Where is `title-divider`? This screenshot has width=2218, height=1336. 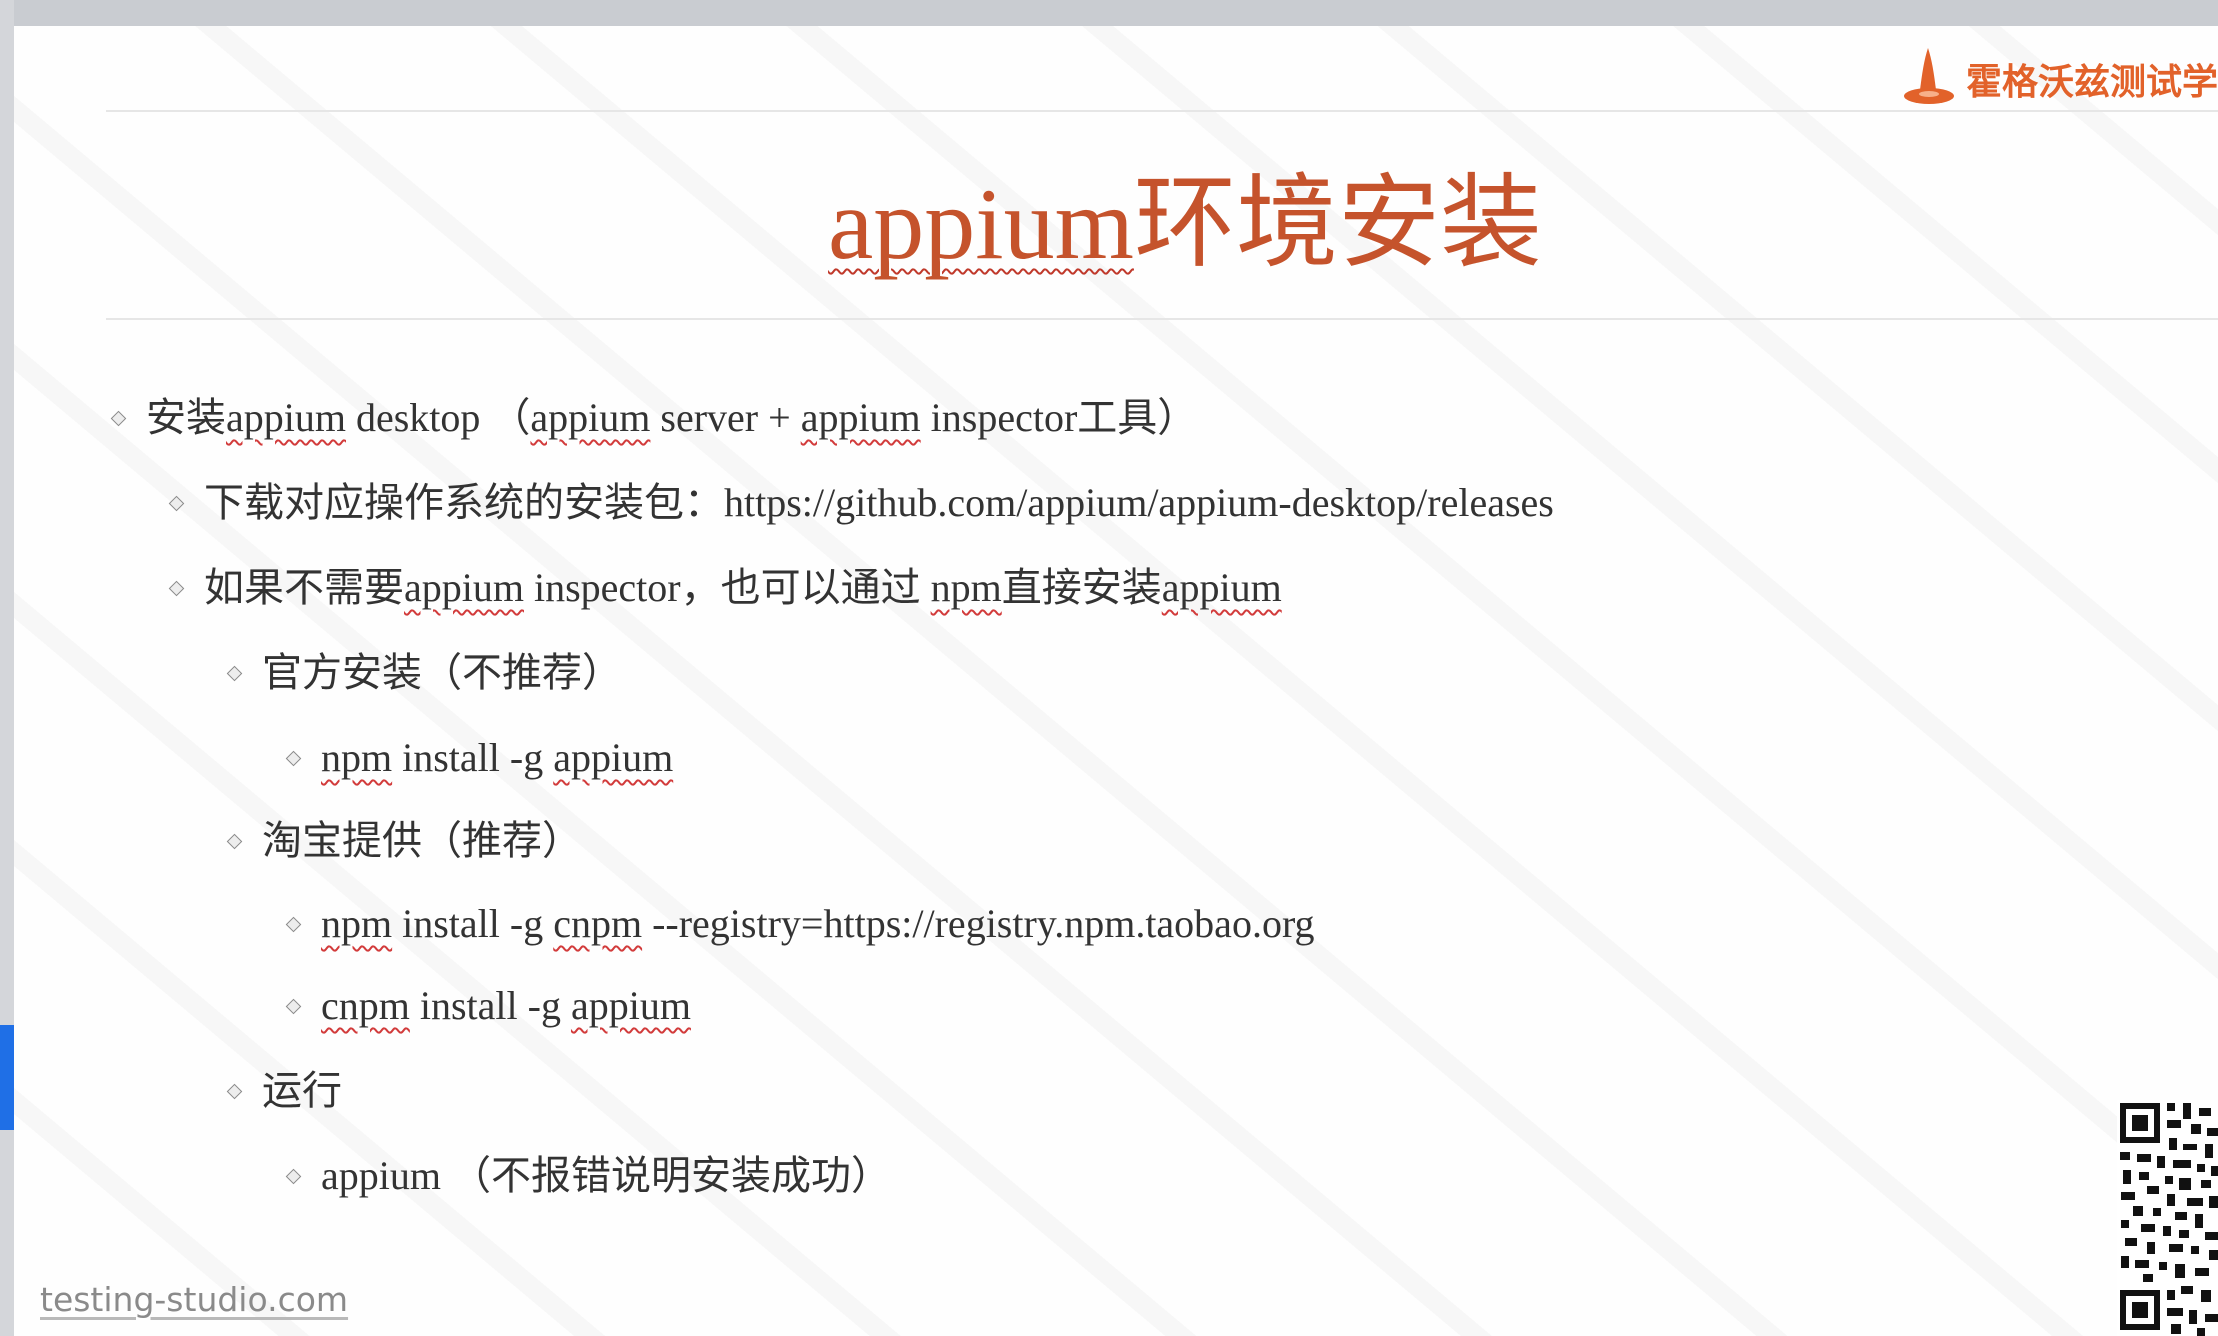
title-divider is located at coordinates (1162, 319).